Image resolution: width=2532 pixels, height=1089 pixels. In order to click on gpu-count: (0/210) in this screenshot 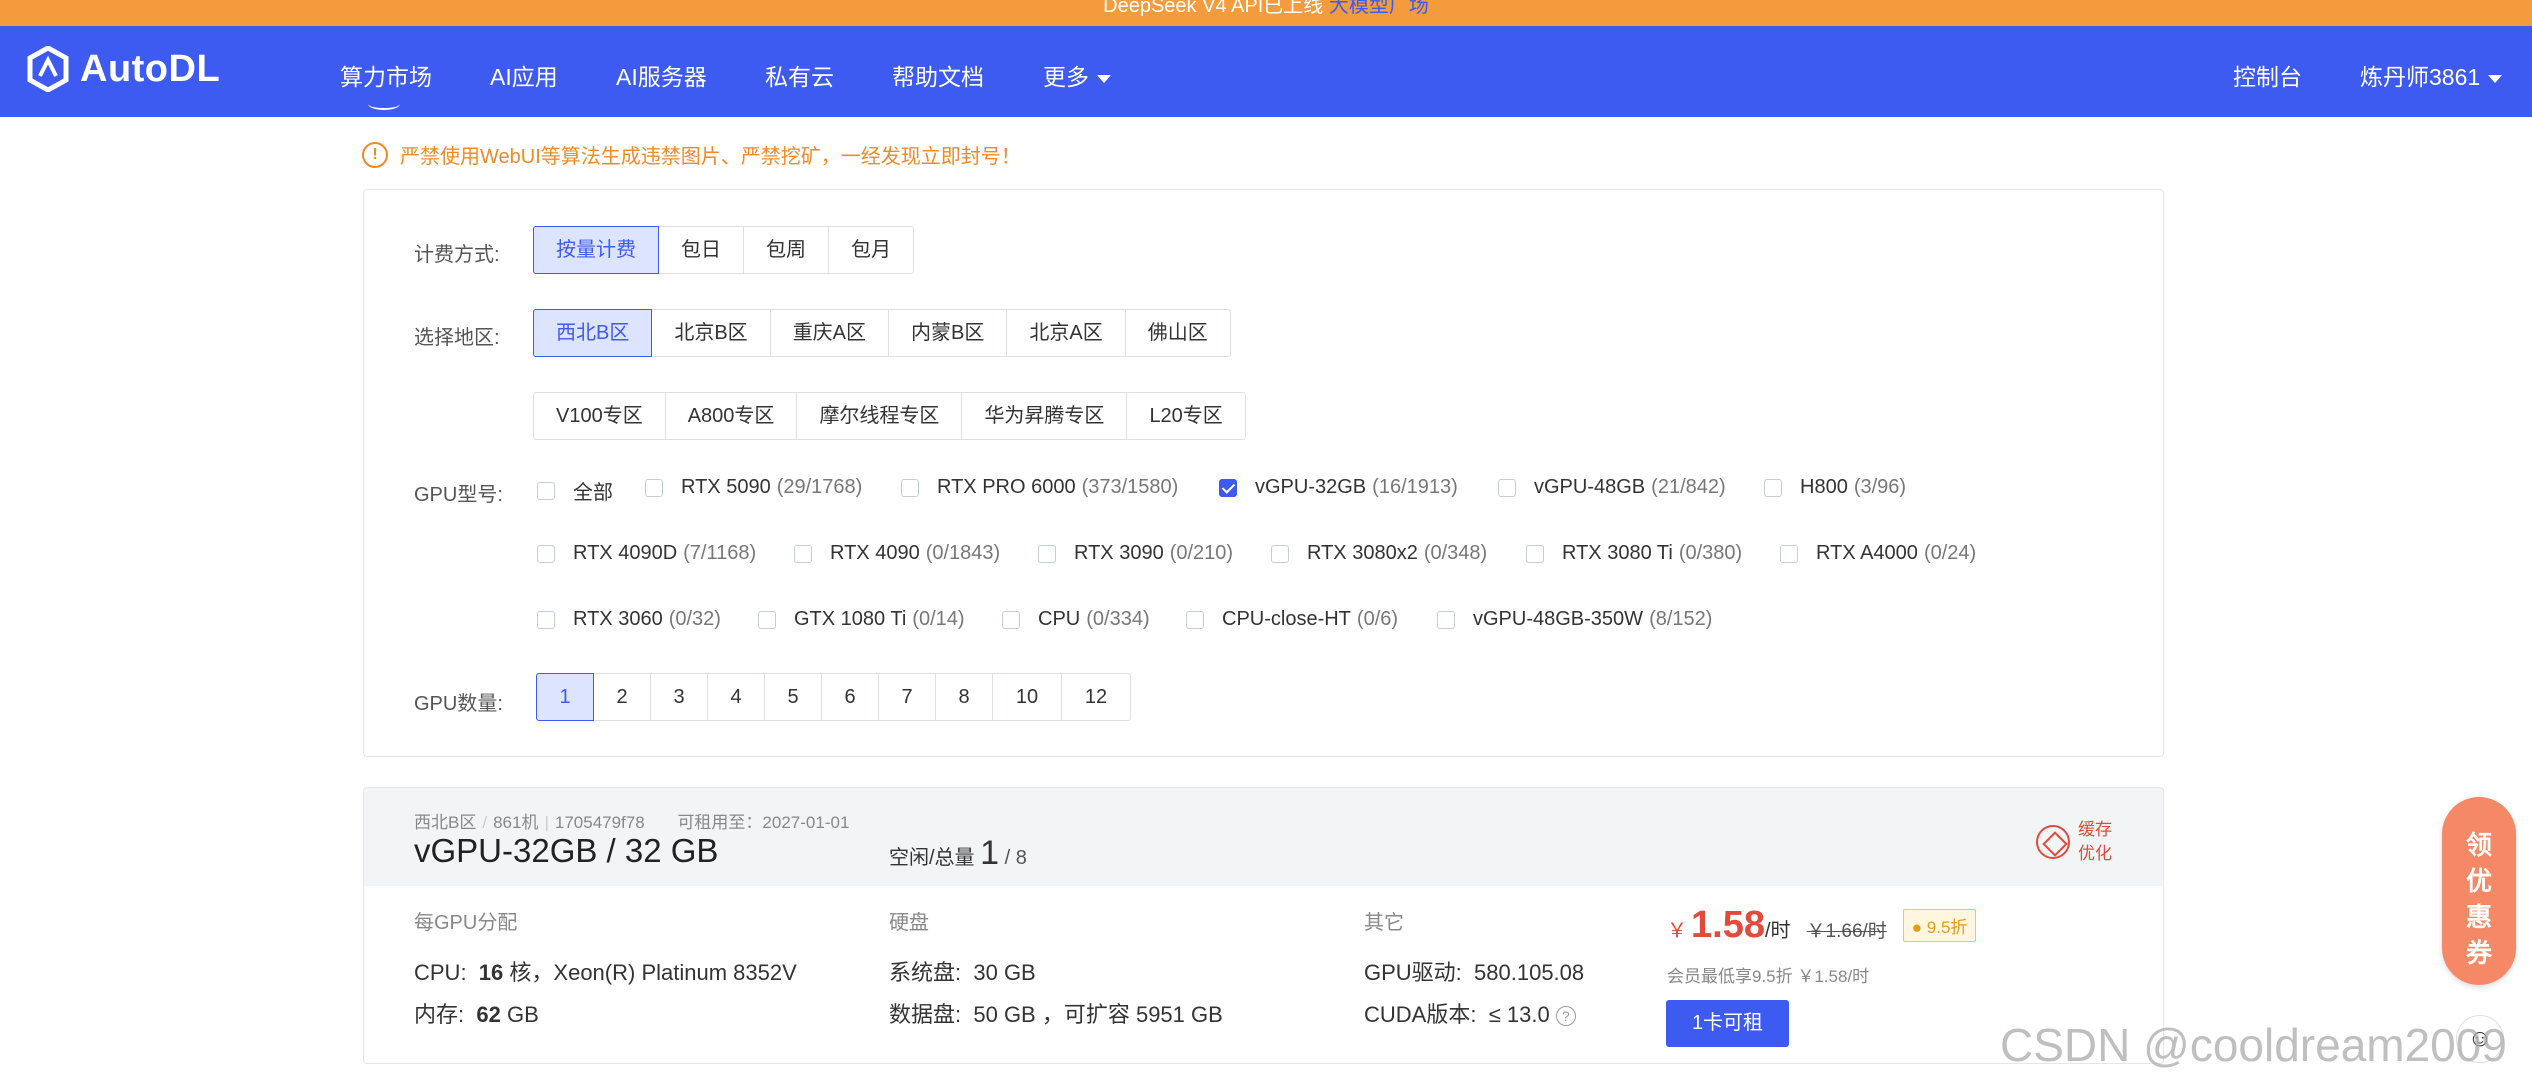, I will do `click(1201, 553)`.